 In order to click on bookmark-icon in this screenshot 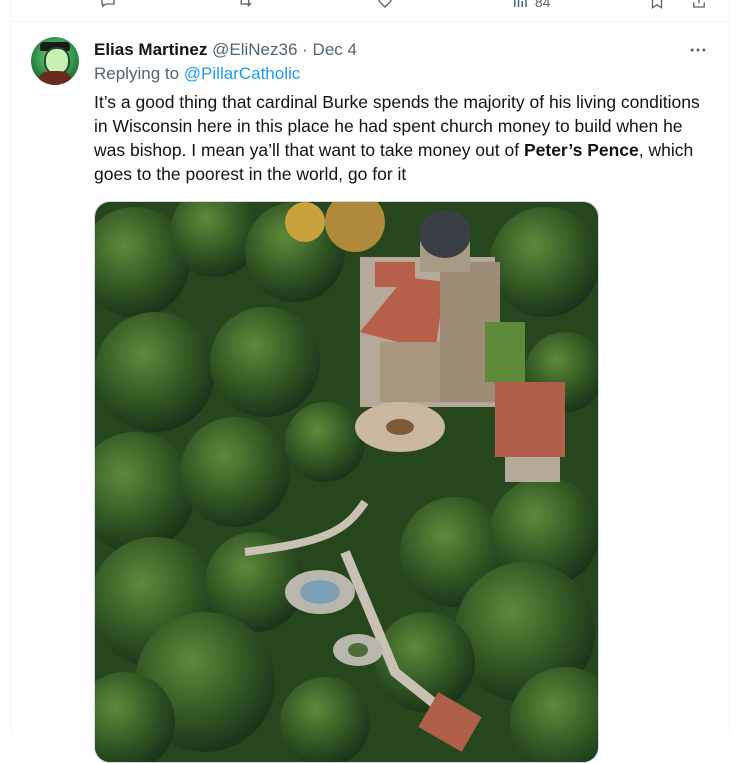, I will do `click(657, 5)`.